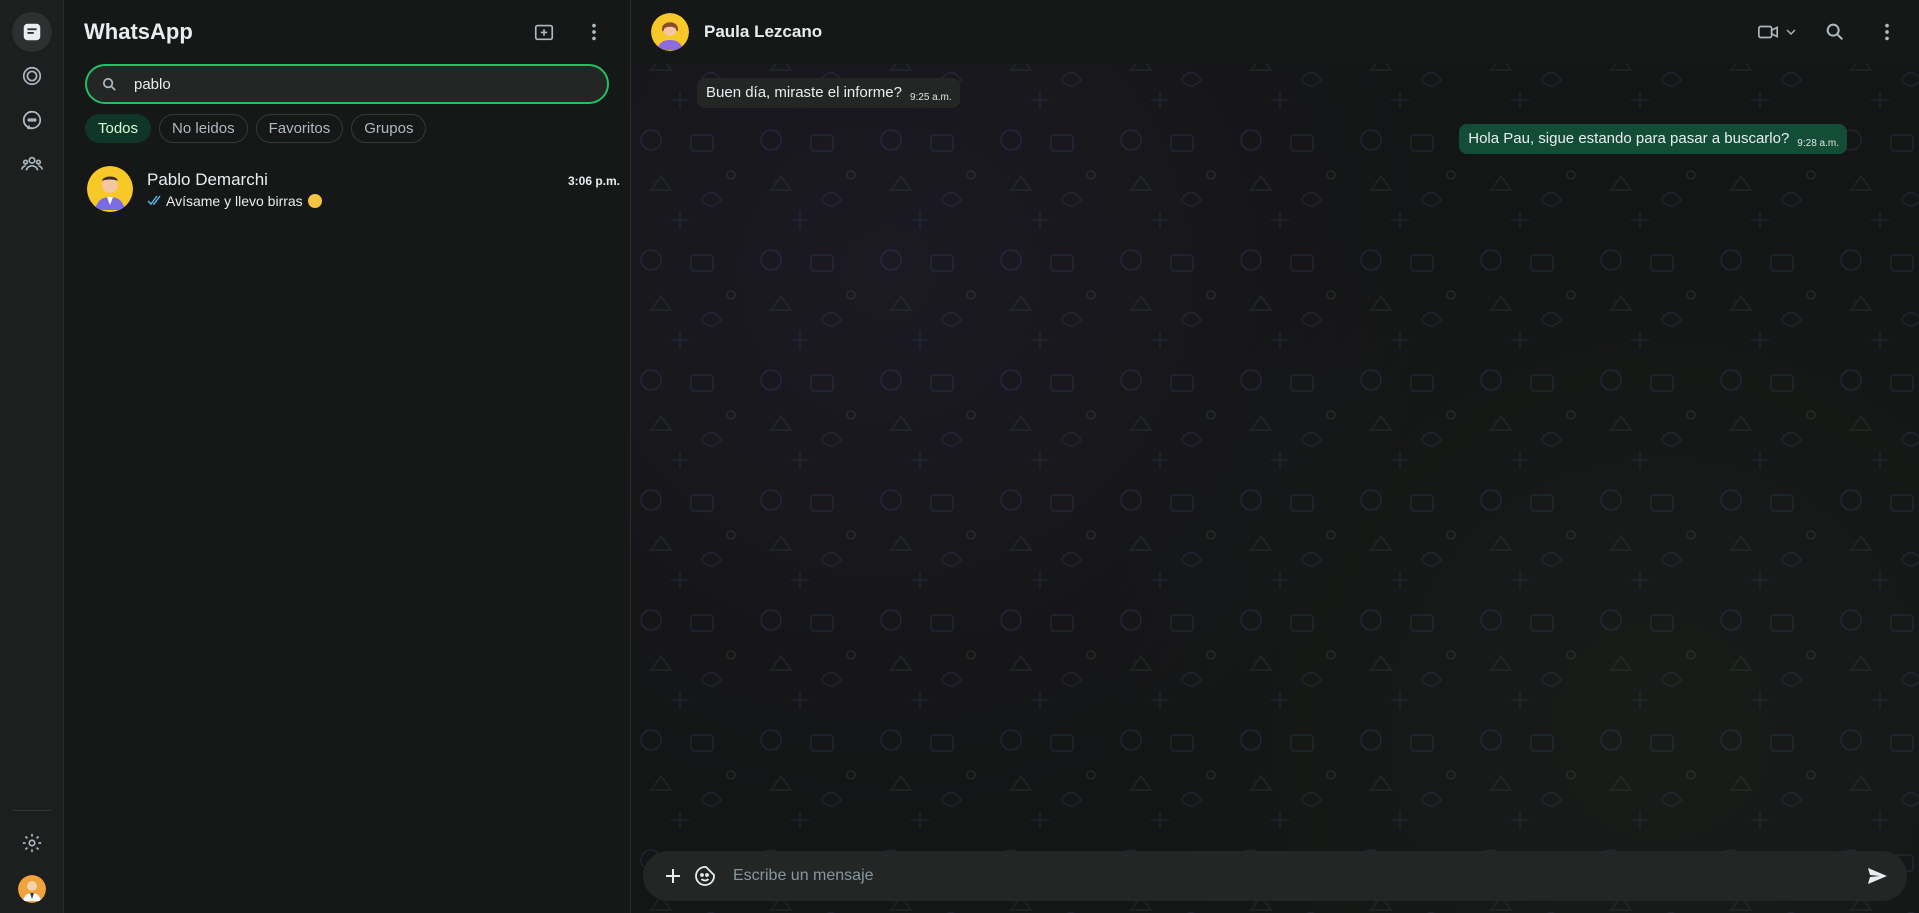 The image size is (1919, 913). What do you see at coordinates (32, 843) in the screenshot?
I see `settings-icon` at bounding box center [32, 843].